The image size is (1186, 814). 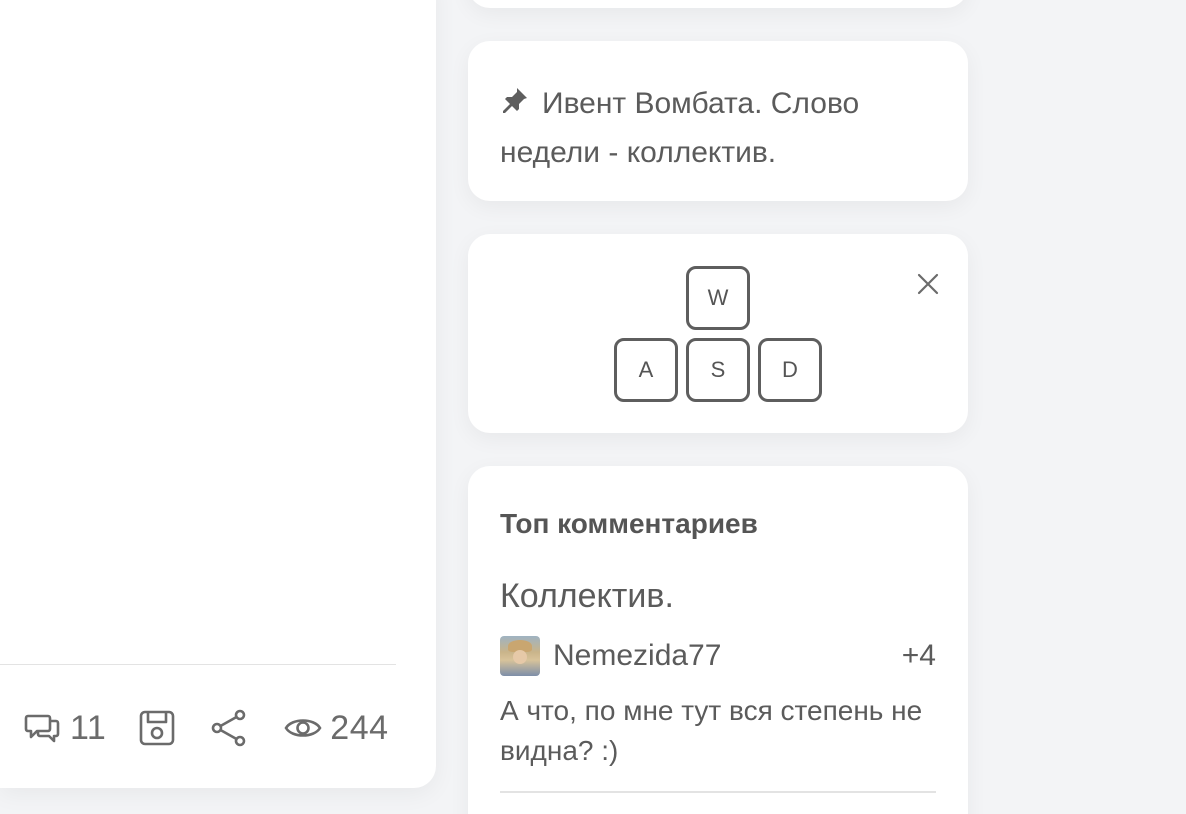 What do you see at coordinates (88, 727) in the screenshot?
I see `comments-count: 11` at bounding box center [88, 727].